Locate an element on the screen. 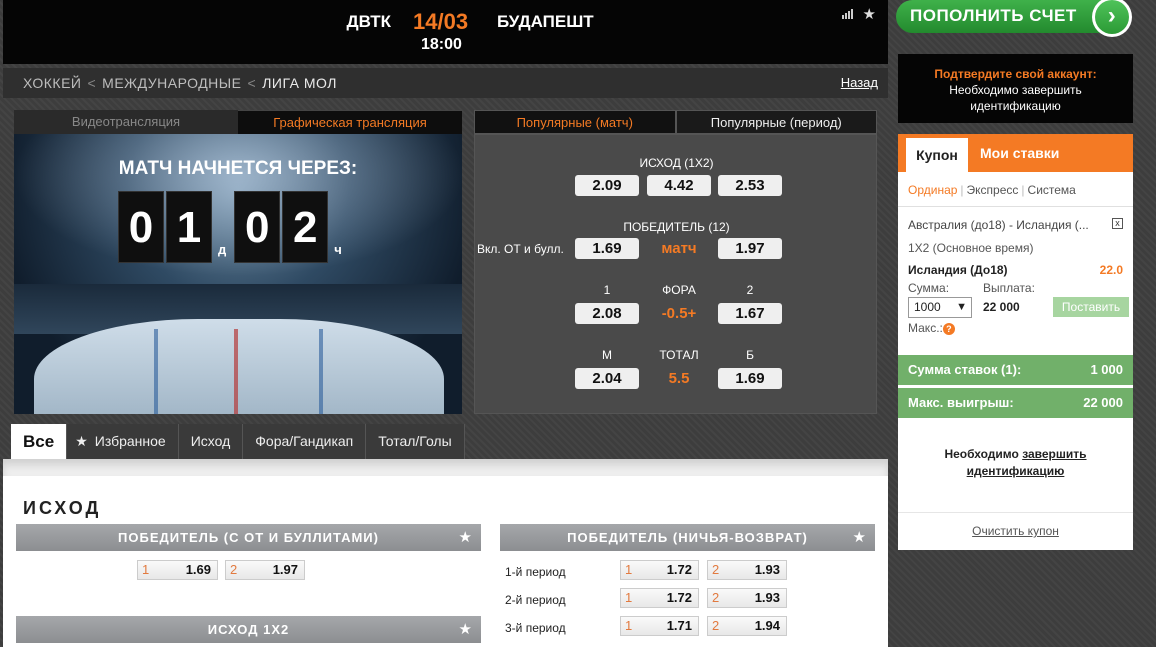  odd-value: 1.71 is located at coordinates (679, 625).